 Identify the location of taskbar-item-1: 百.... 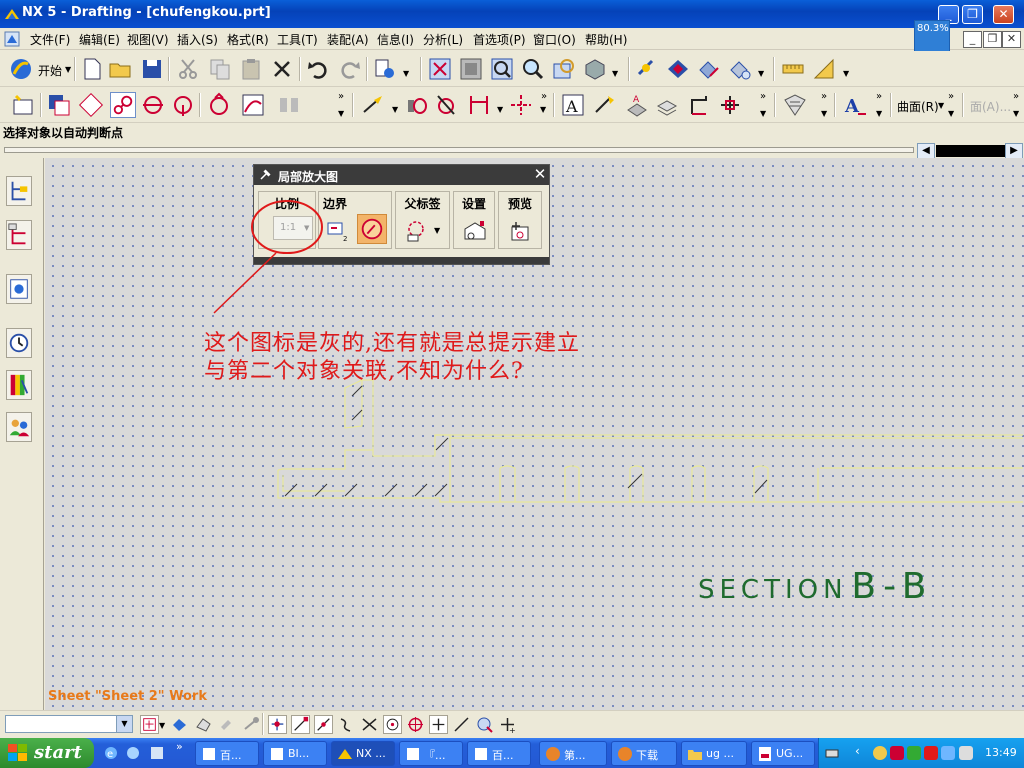
(227, 753).